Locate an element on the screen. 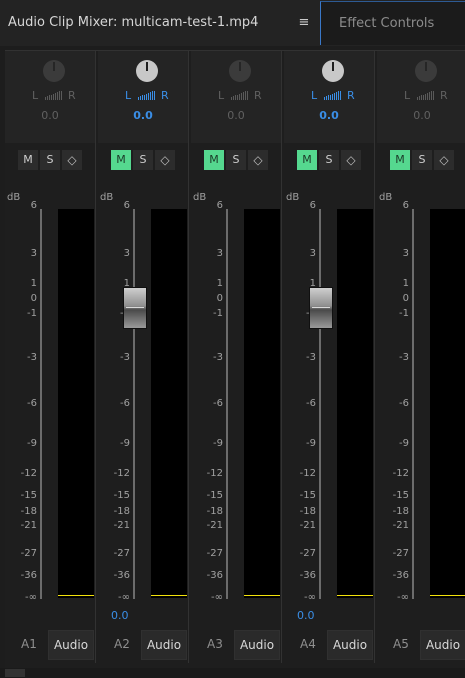 This screenshot has width=465, height=678. channel-name: A1 is located at coordinates (29, 644).